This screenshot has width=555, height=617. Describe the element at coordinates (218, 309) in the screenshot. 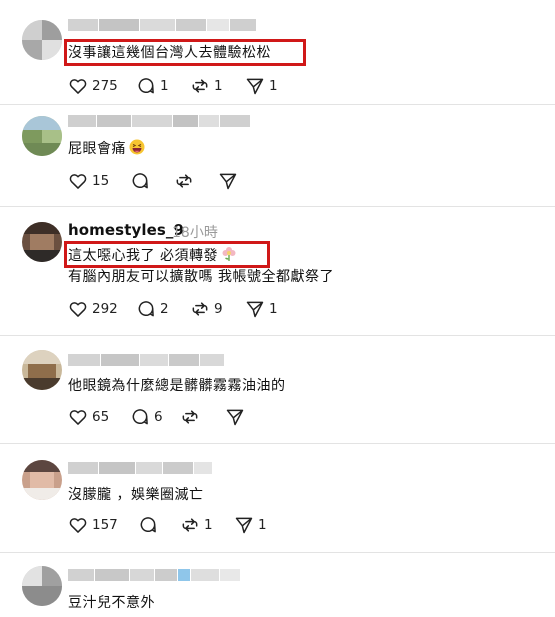

I see `repost-count: 9` at that location.